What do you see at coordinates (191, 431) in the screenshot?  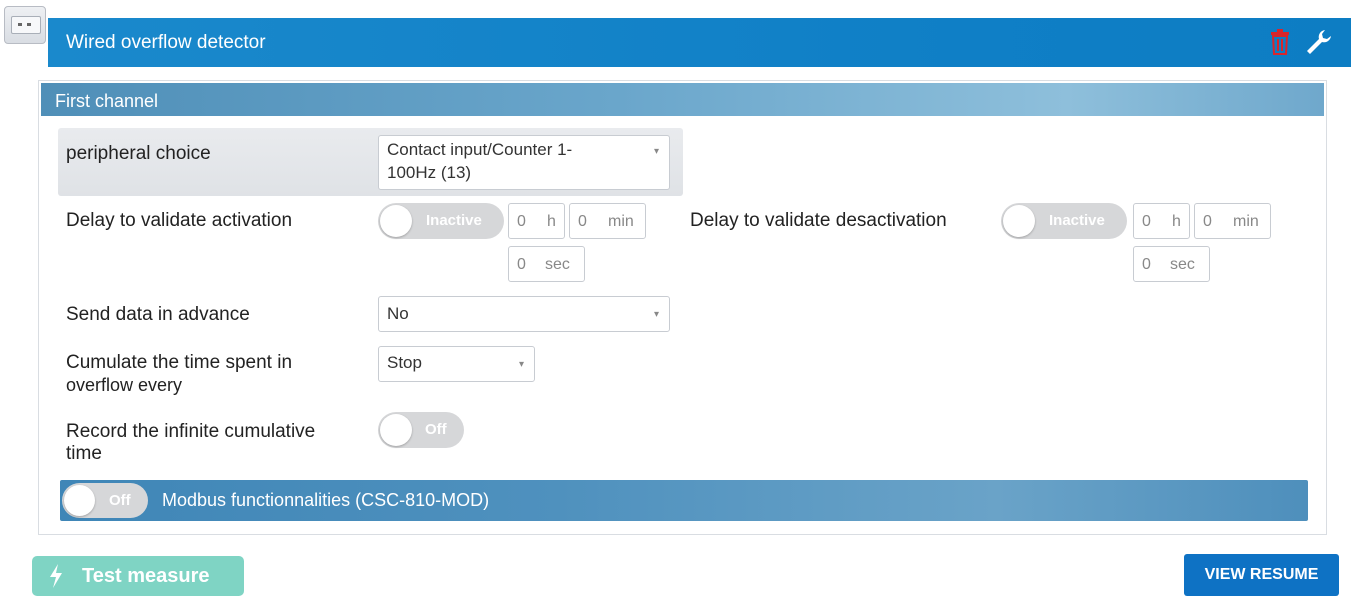 I see `record-label-line1: Record the infinite cumulative` at bounding box center [191, 431].